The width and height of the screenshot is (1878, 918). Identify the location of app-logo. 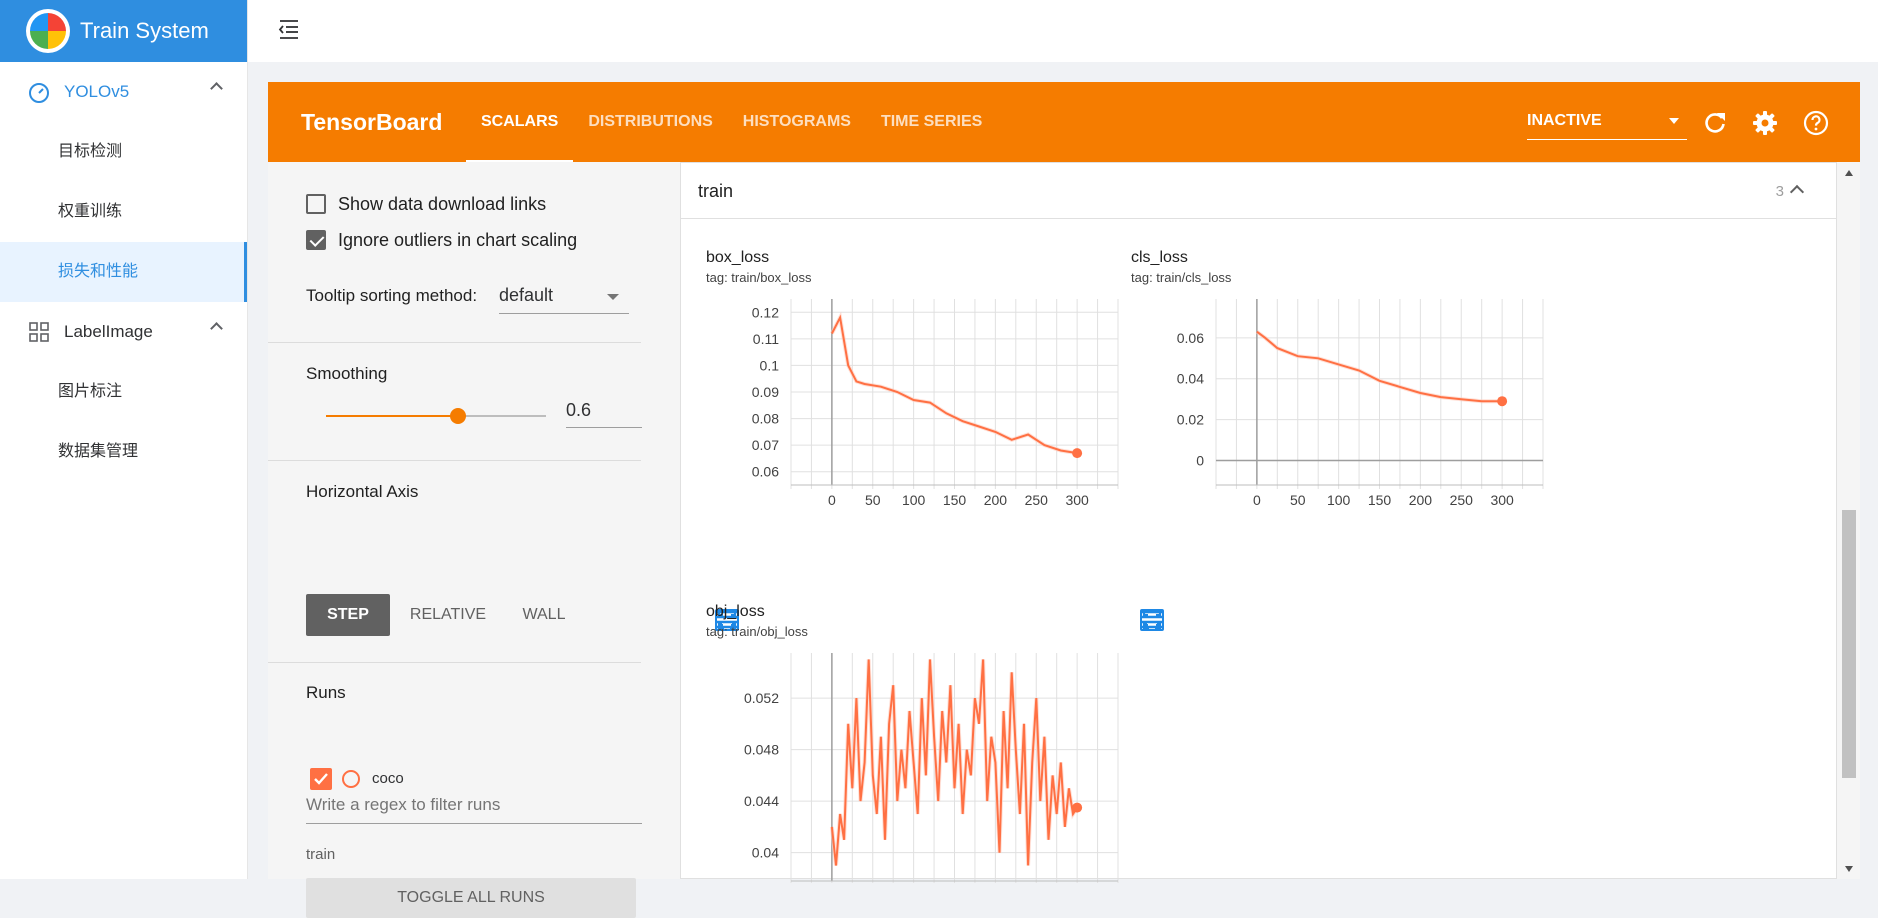
(48, 31).